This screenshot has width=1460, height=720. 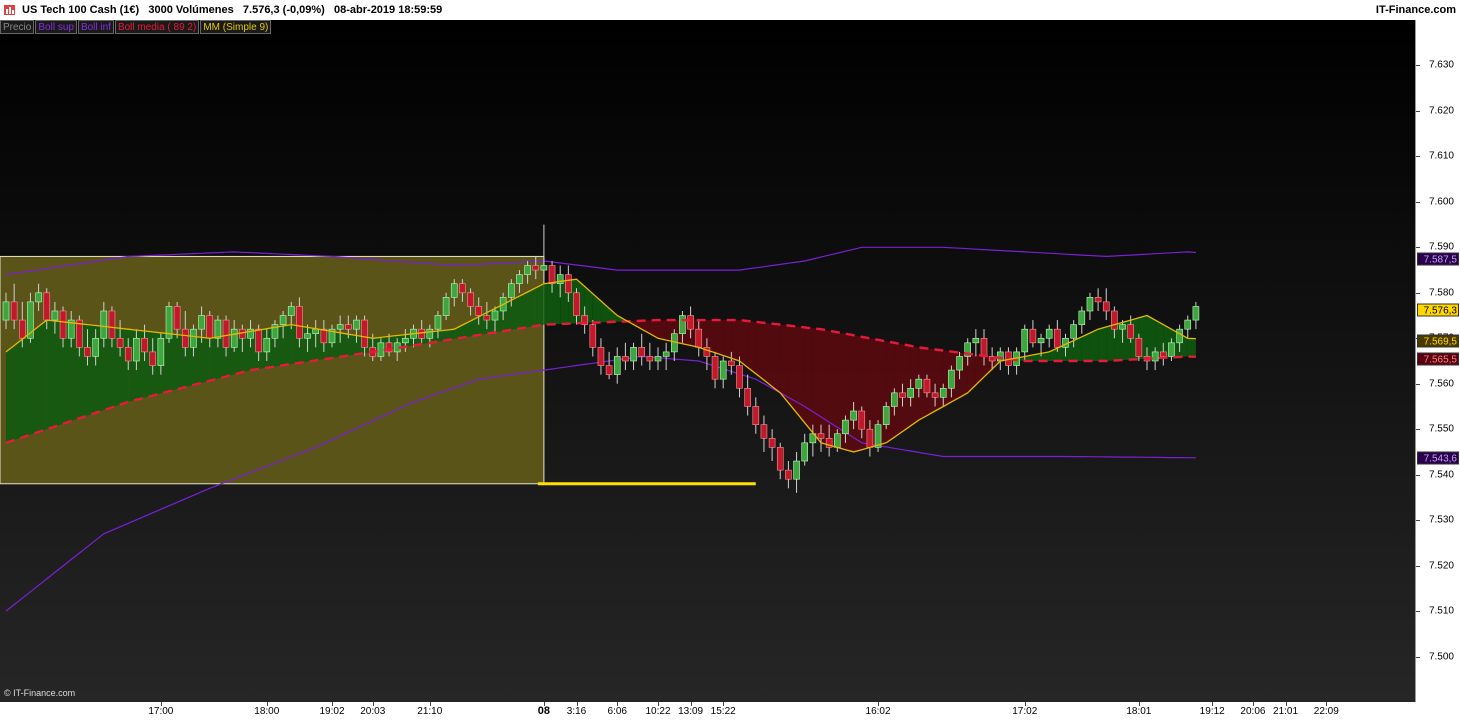 I want to click on y-tick-label: 7.550, so click(x=1441, y=429).